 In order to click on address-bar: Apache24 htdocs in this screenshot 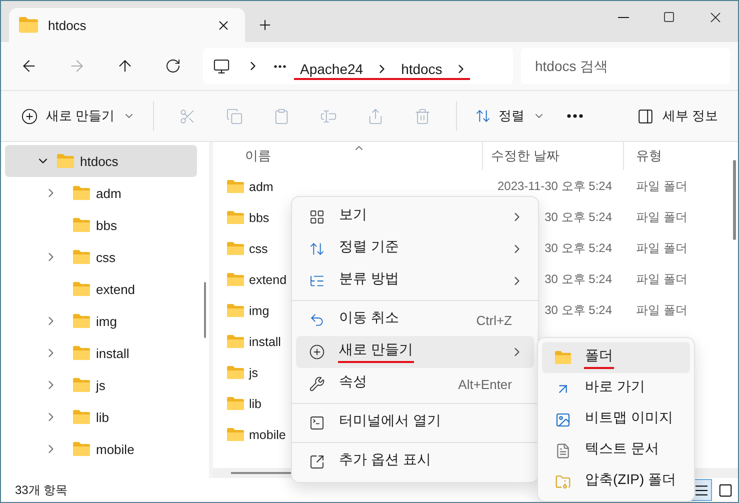, I will do `click(358, 66)`.